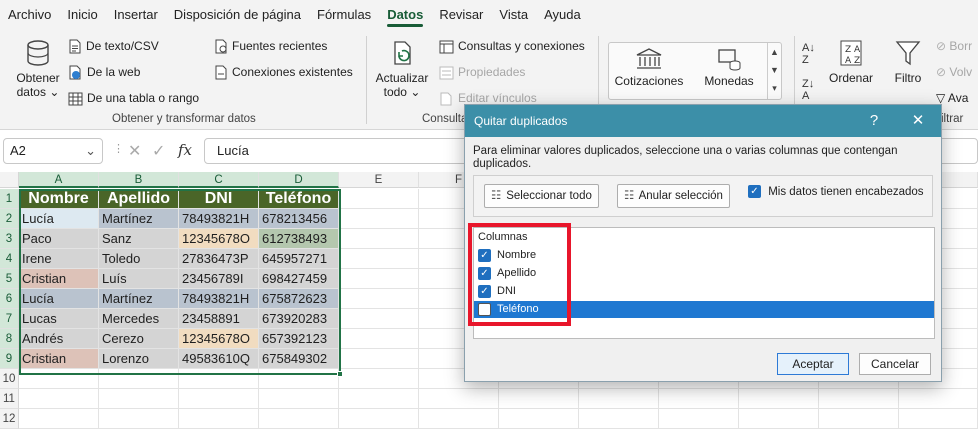  What do you see at coordinates (299, 199) in the screenshot?
I see `table-header-cell: Teléfono` at bounding box center [299, 199].